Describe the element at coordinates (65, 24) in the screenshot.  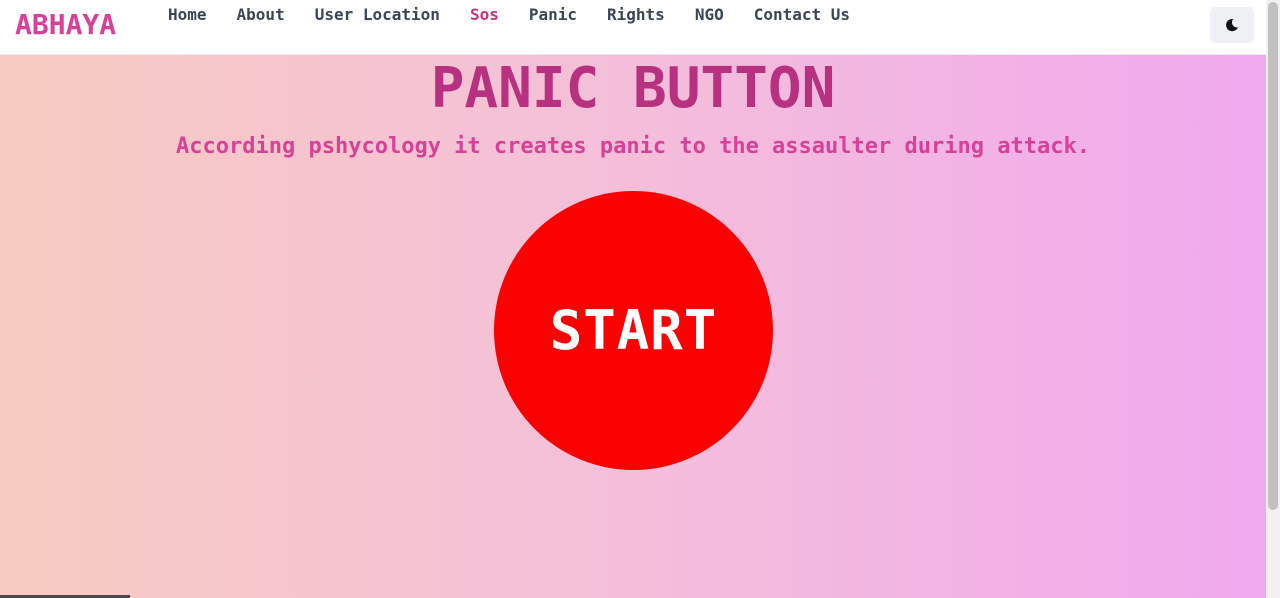
I see `brand-logo: ABHAYA` at that location.